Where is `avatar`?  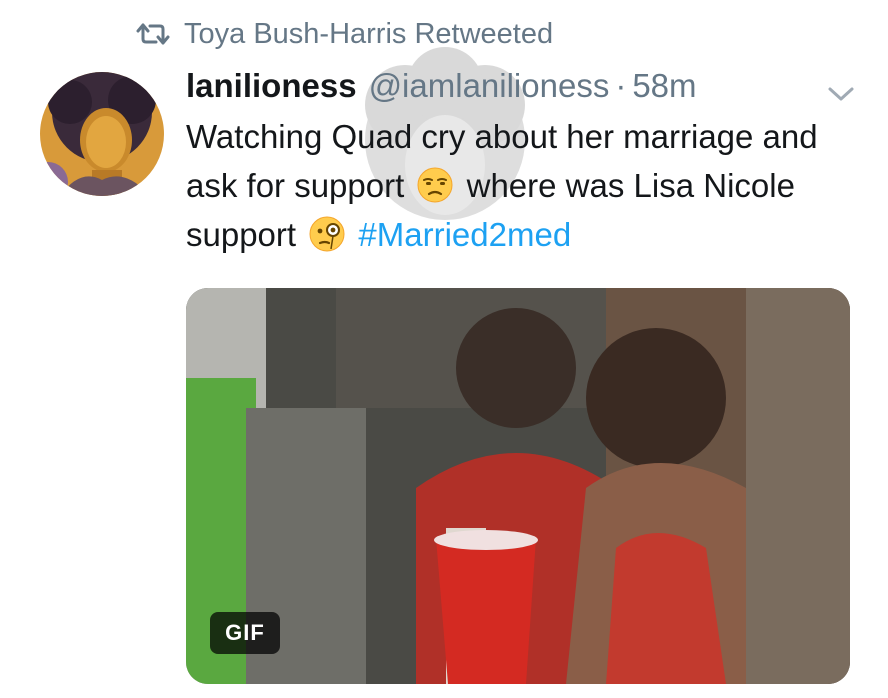 avatar is located at coordinates (102, 134).